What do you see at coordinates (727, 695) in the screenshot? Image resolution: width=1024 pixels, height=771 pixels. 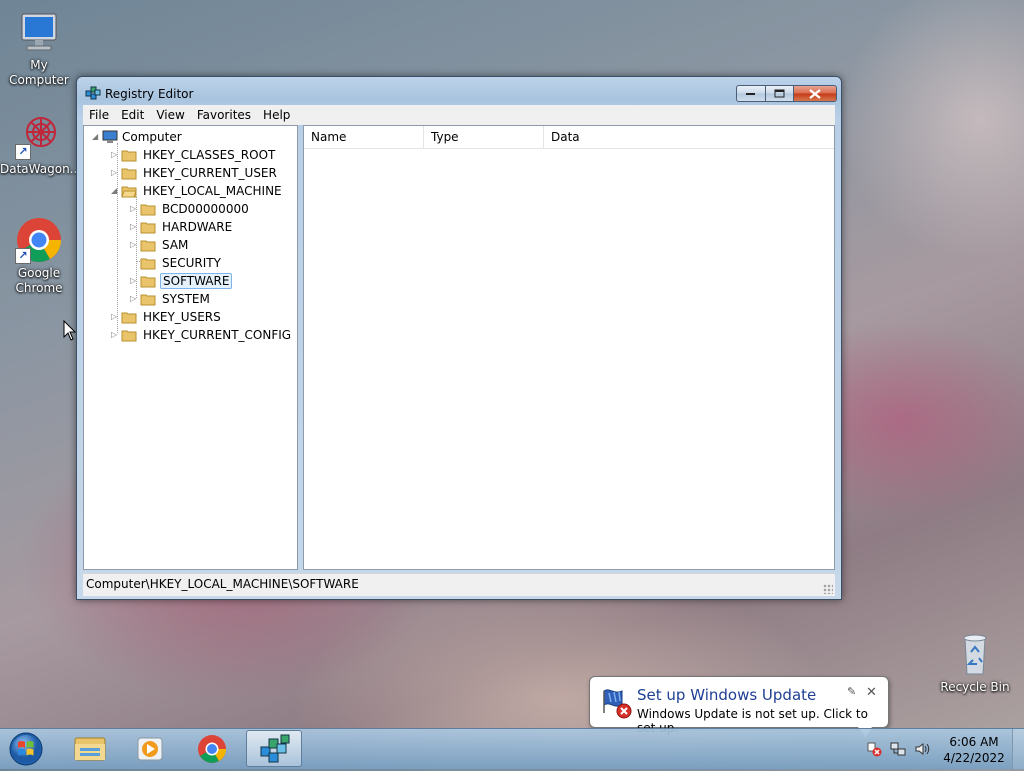 I see `notification-title: Set up Windows Update` at bounding box center [727, 695].